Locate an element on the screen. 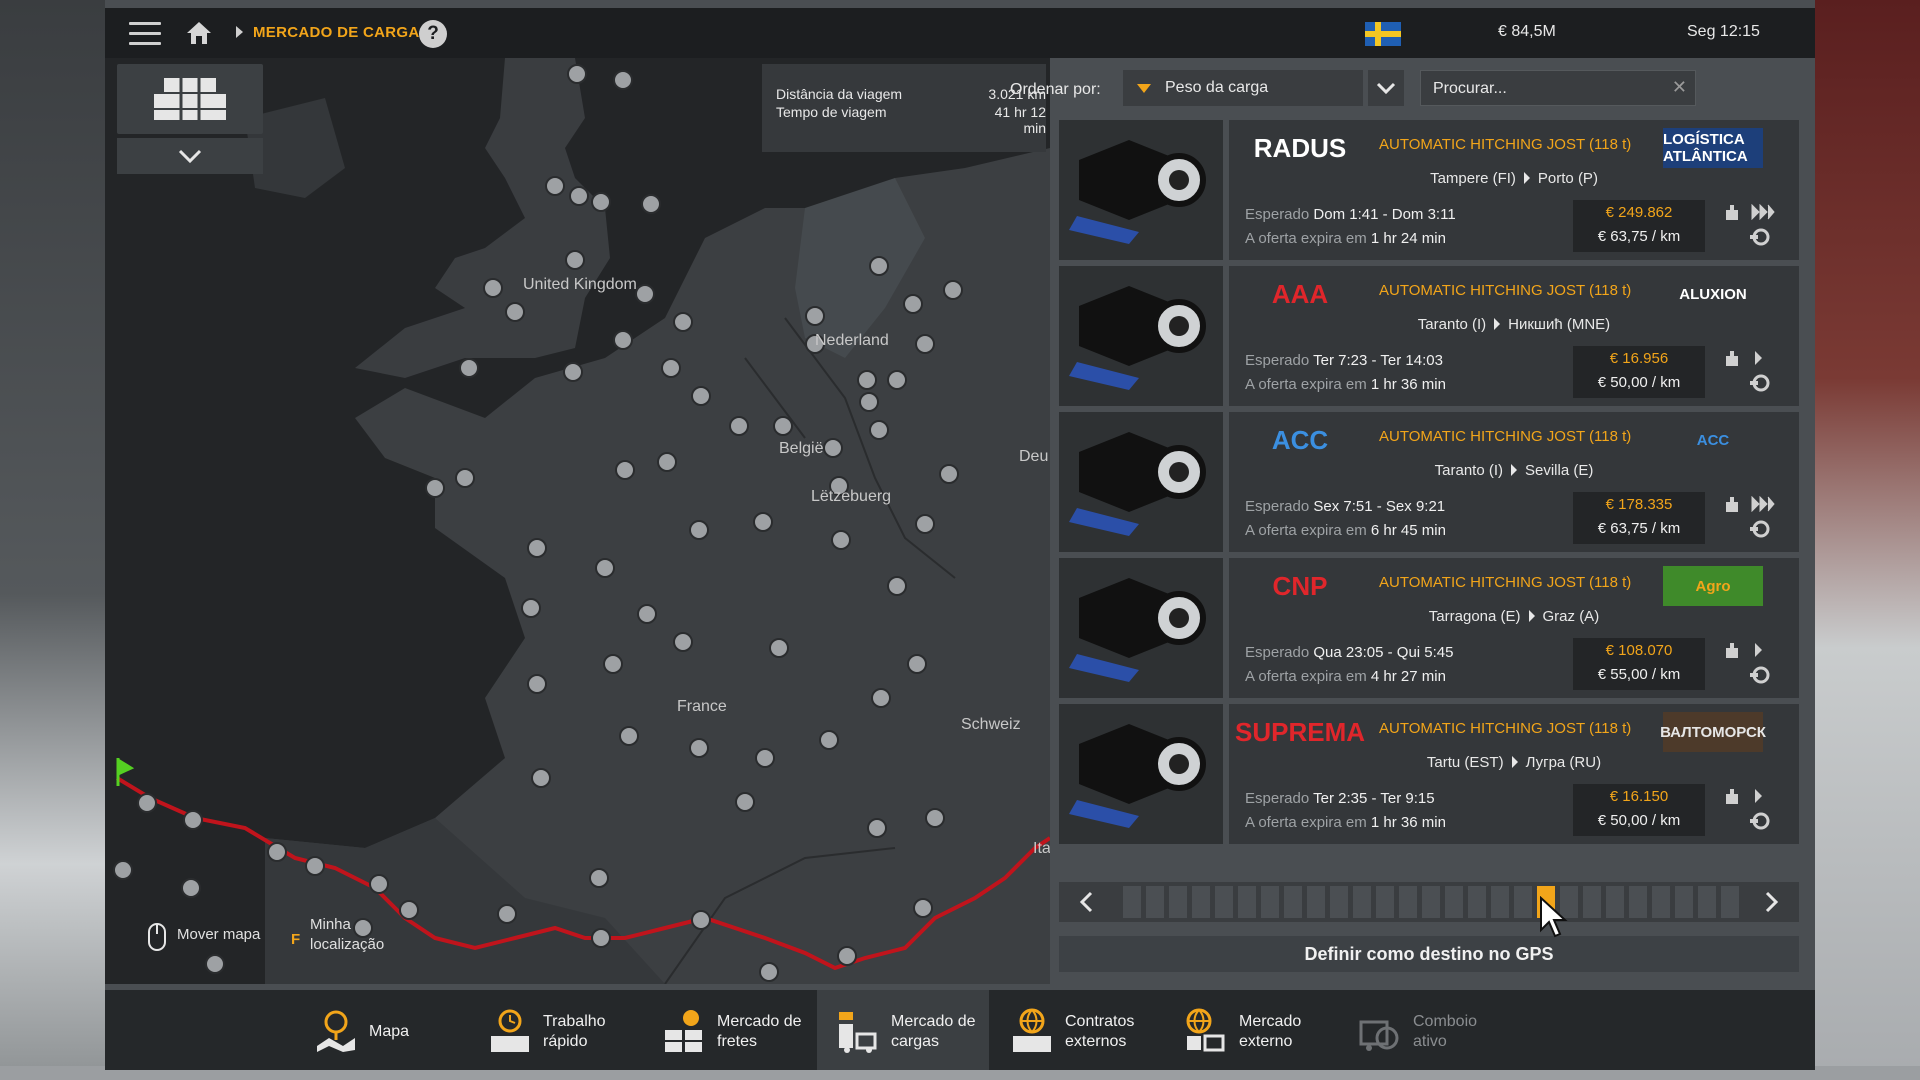 The width and height of the screenshot is (1920, 1080). tab-freight-market: Mercado de fretes is located at coordinates (729, 1030).